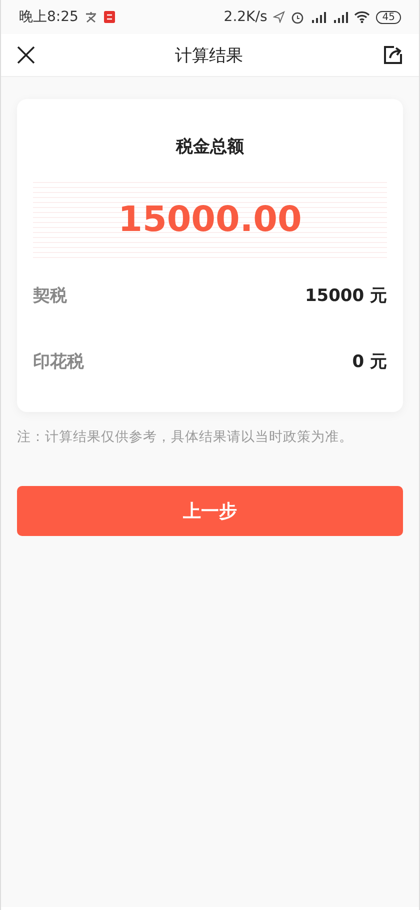 This screenshot has width=420, height=910. I want to click on note-text: 注：计算结果仅供参考，具体结果请以当时政策为准。, so click(185, 437).